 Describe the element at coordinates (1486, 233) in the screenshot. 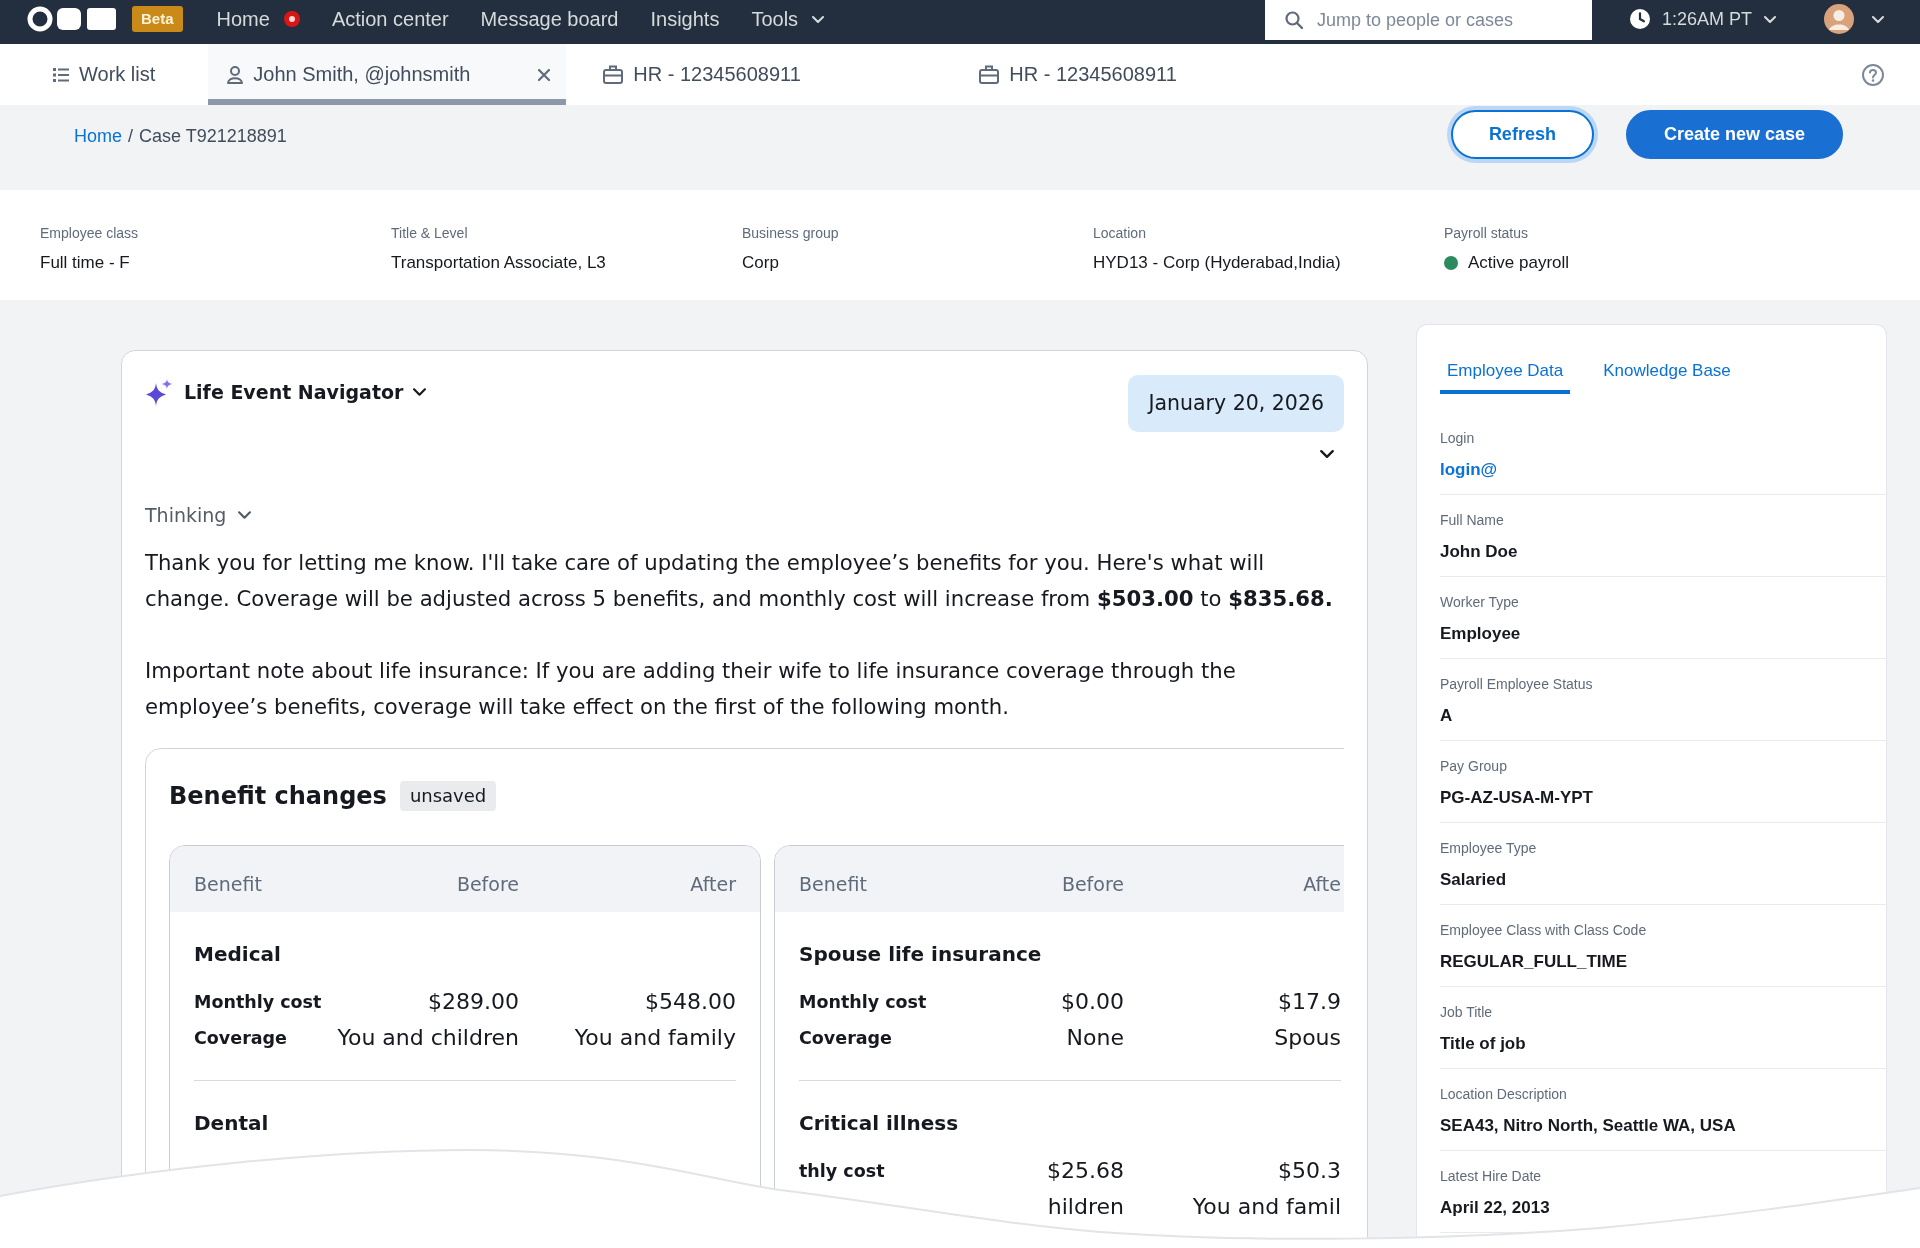

I see `field-label: Payroll status` at that location.